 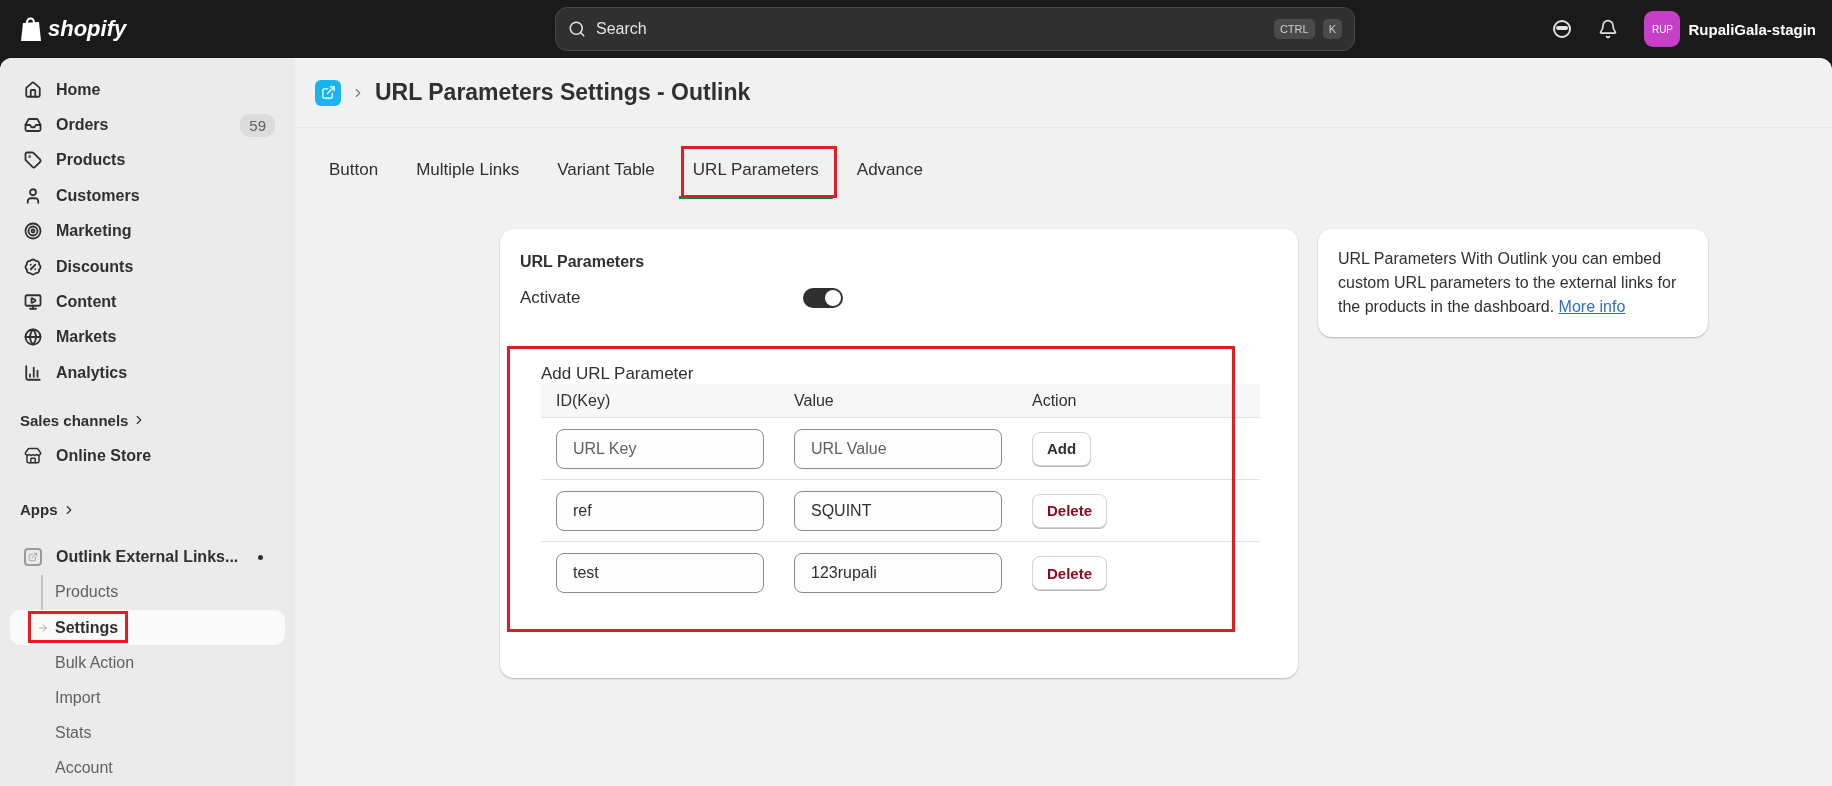 What do you see at coordinates (660, 448) in the screenshot?
I see `input-field: URL Key` at bounding box center [660, 448].